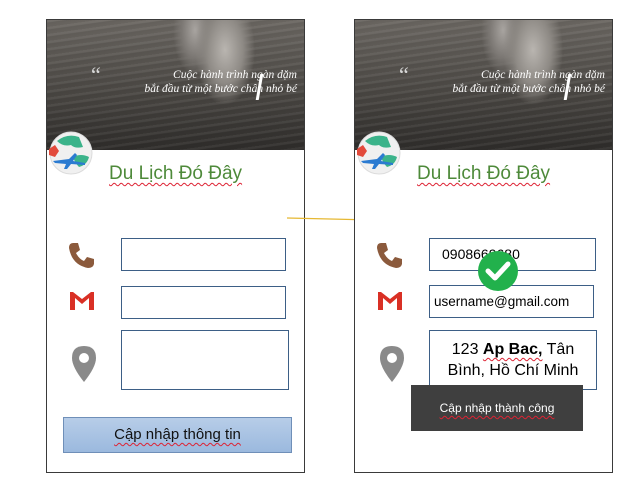 This screenshot has width=642, height=490. I want to click on address-input: 123 Ap Bac, Tân Bình, Hồ Chí Minh, so click(513, 360).